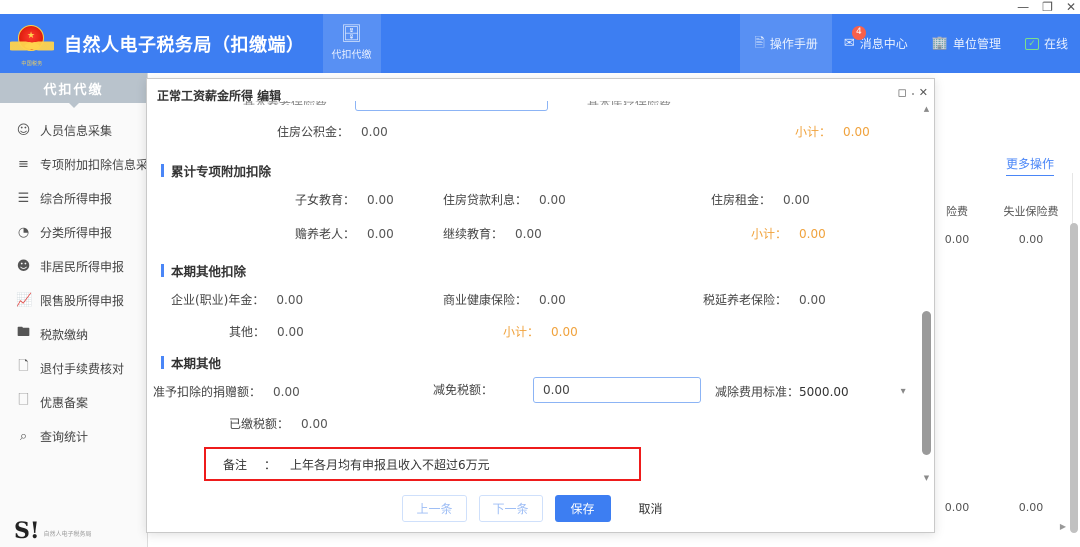 This screenshot has height=547, width=1080. Describe the element at coordinates (434, 508) in the screenshot. I see `prev-button: 上一条` at that location.